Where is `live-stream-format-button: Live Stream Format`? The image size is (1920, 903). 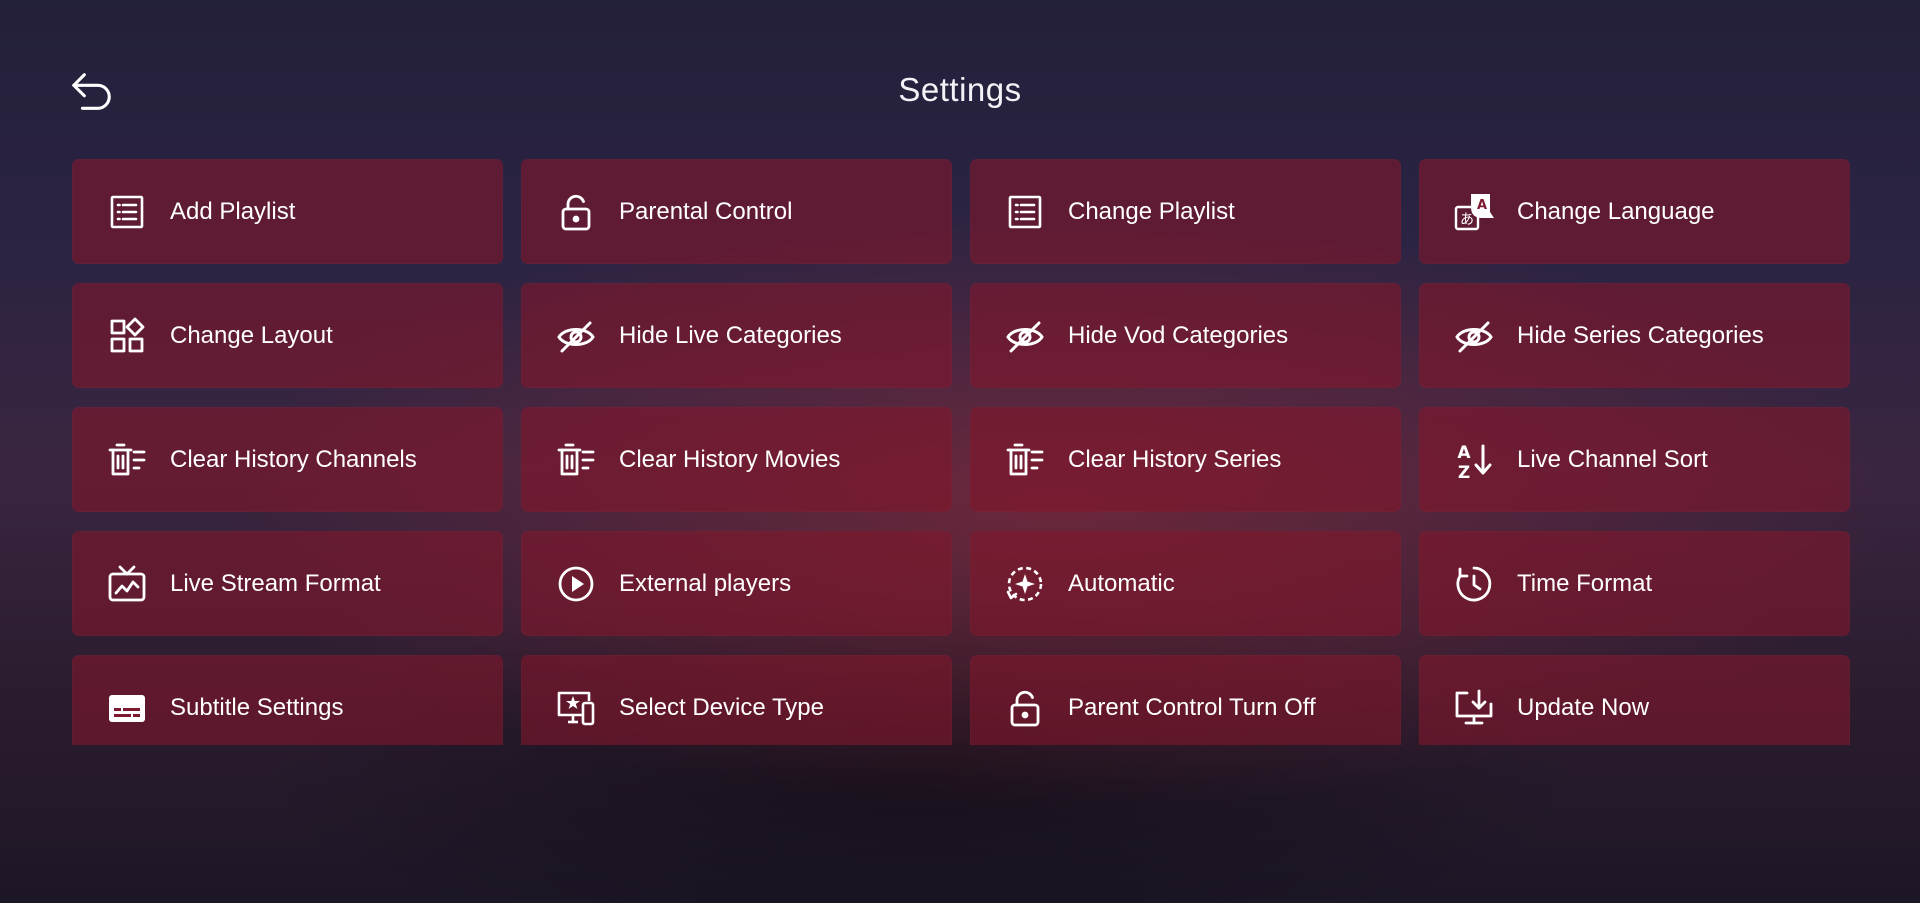 live-stream-format-button: Live Stream Format is located at coordinates (287, 583).